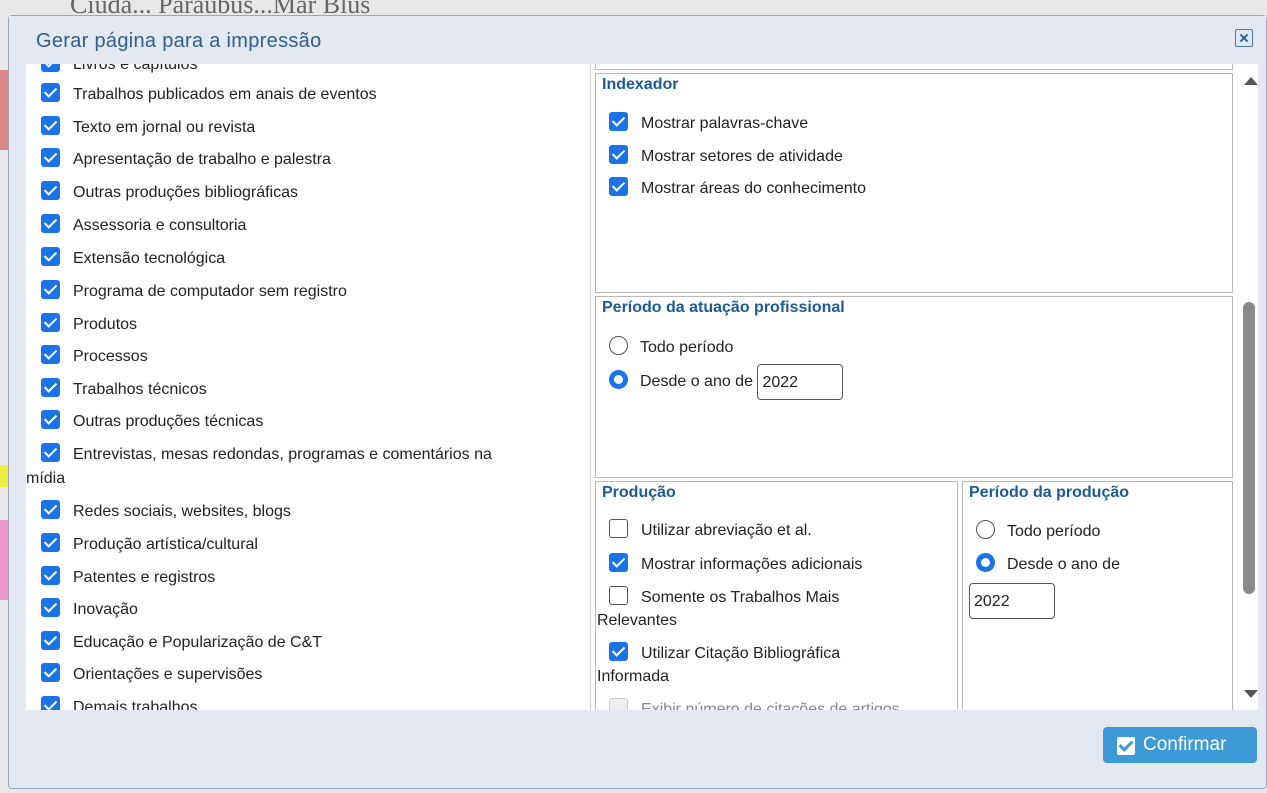  I want to click on indexador-title: Indexador, so click(640, 84).